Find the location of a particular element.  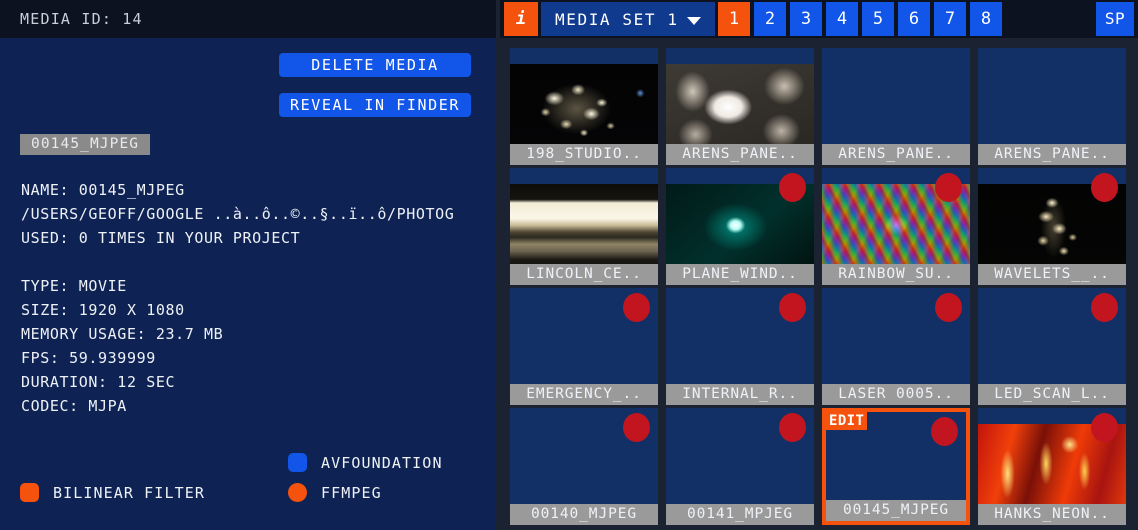

meta-line: FPS: 59.939999 is located at coordinates (88, 358).